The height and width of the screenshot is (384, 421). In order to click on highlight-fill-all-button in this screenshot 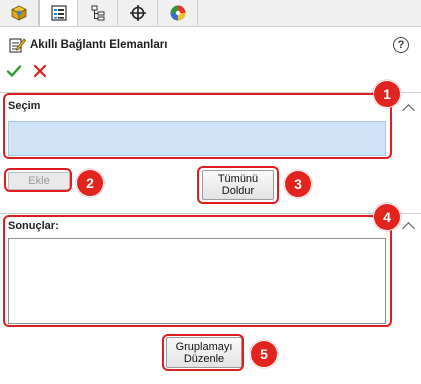, I will do `click(238, 185)`.